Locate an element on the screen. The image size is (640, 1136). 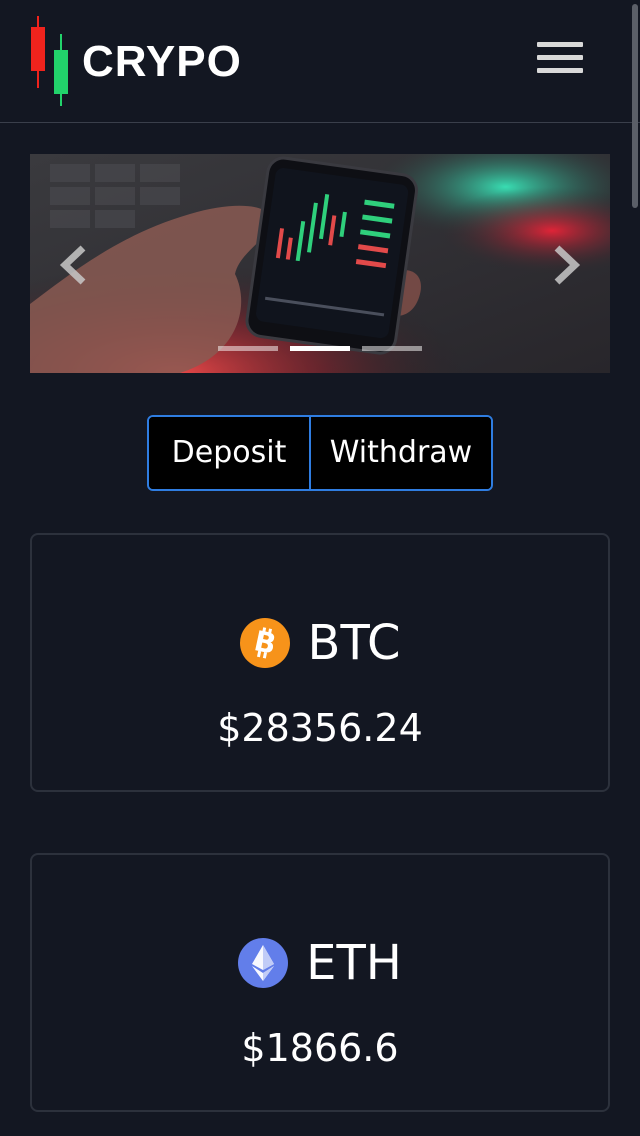
ethereum-icon is located at coordinates (263, 963).